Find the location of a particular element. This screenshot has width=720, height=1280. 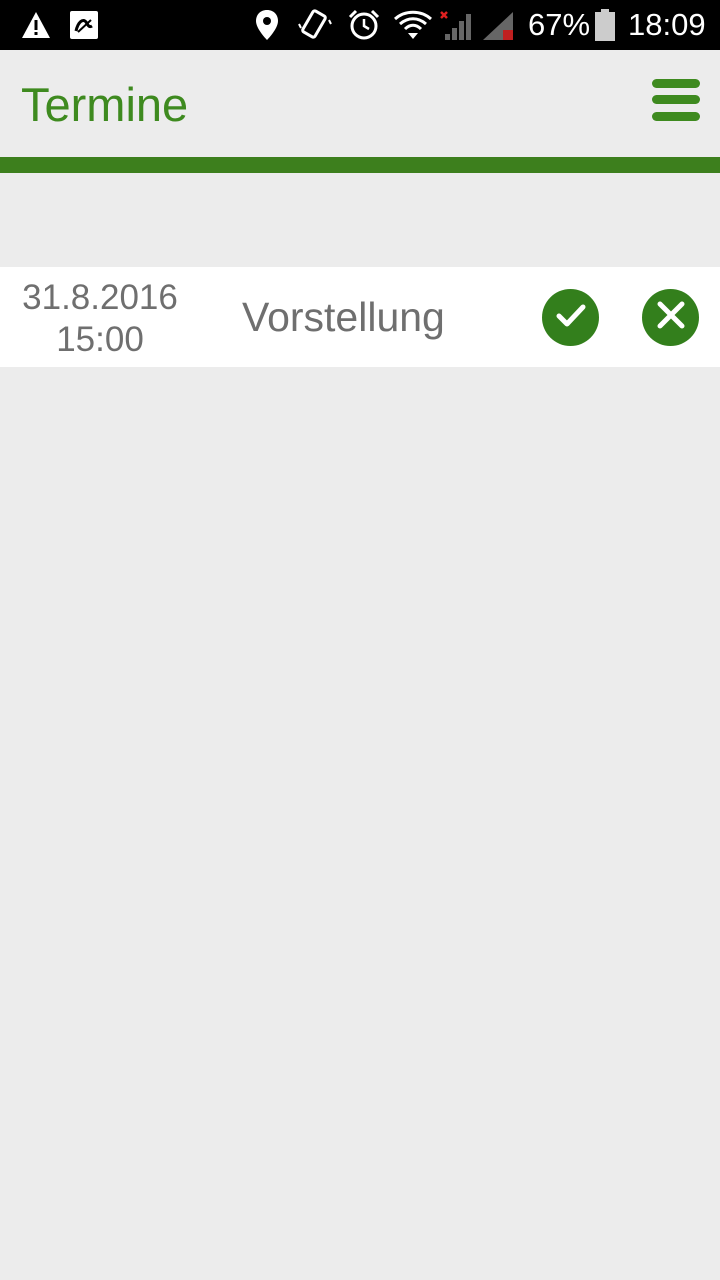

appointment-row: 31.8.2016 15:00 Vorstellung is located at coordinates (360, 317).